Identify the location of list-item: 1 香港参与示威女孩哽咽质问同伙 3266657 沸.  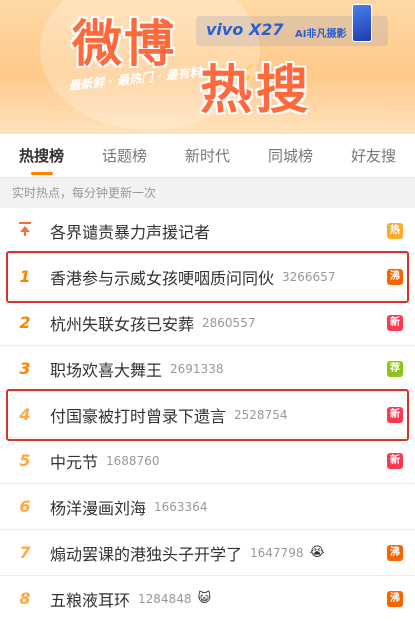
(207, 277).